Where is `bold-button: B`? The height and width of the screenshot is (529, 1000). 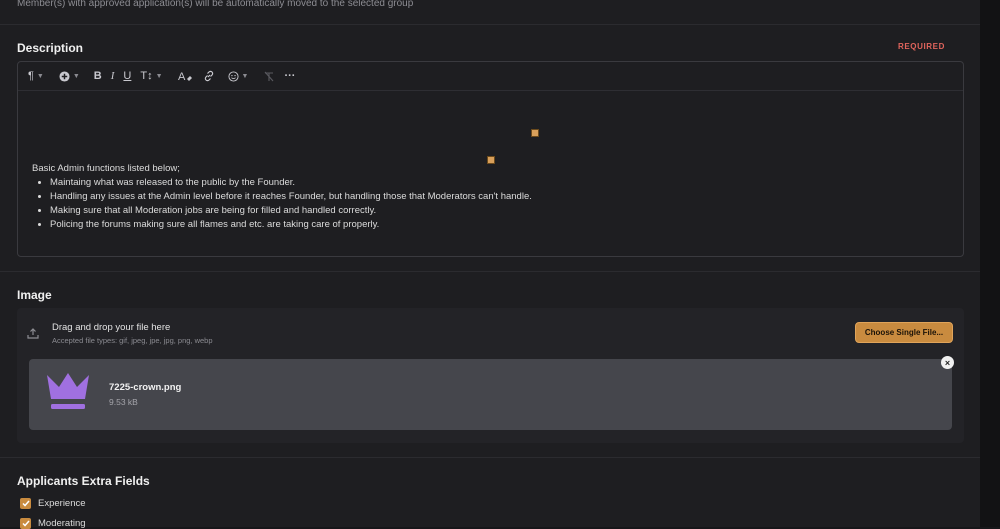
bold-button: B is located at coordinates (98, 76).